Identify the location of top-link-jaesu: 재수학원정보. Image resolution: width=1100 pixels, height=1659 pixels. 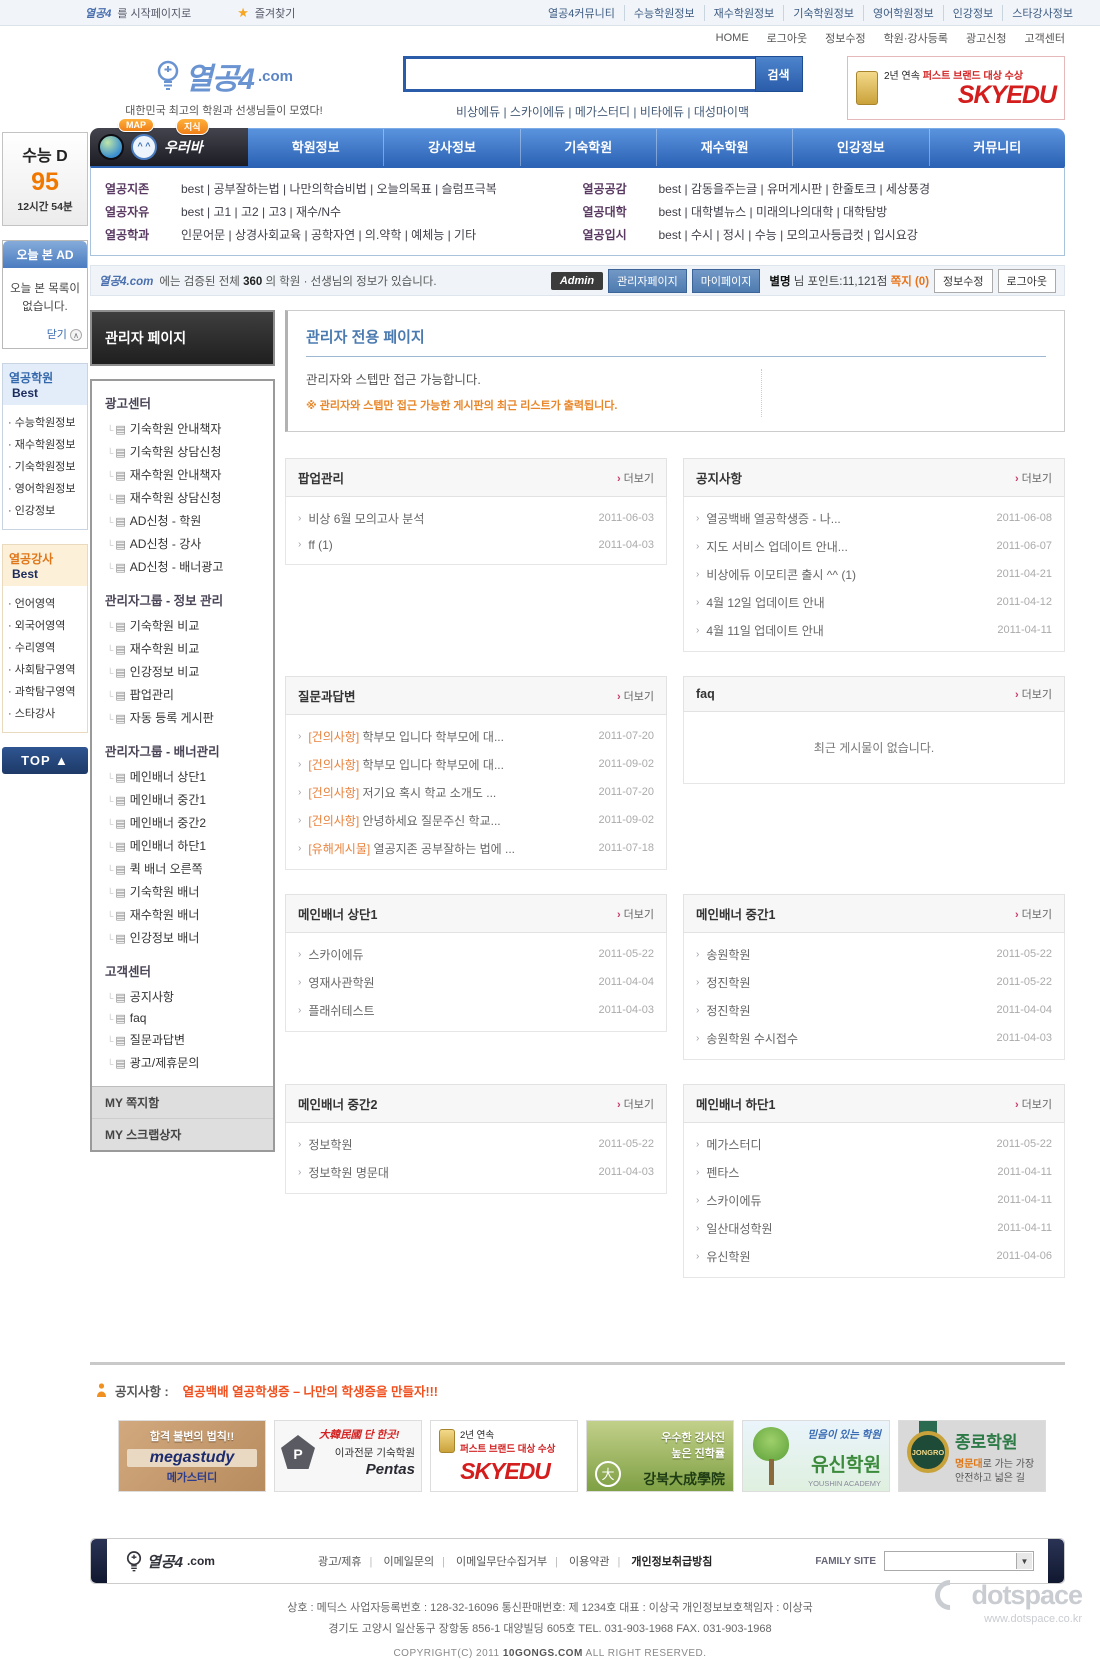
(743, 12).